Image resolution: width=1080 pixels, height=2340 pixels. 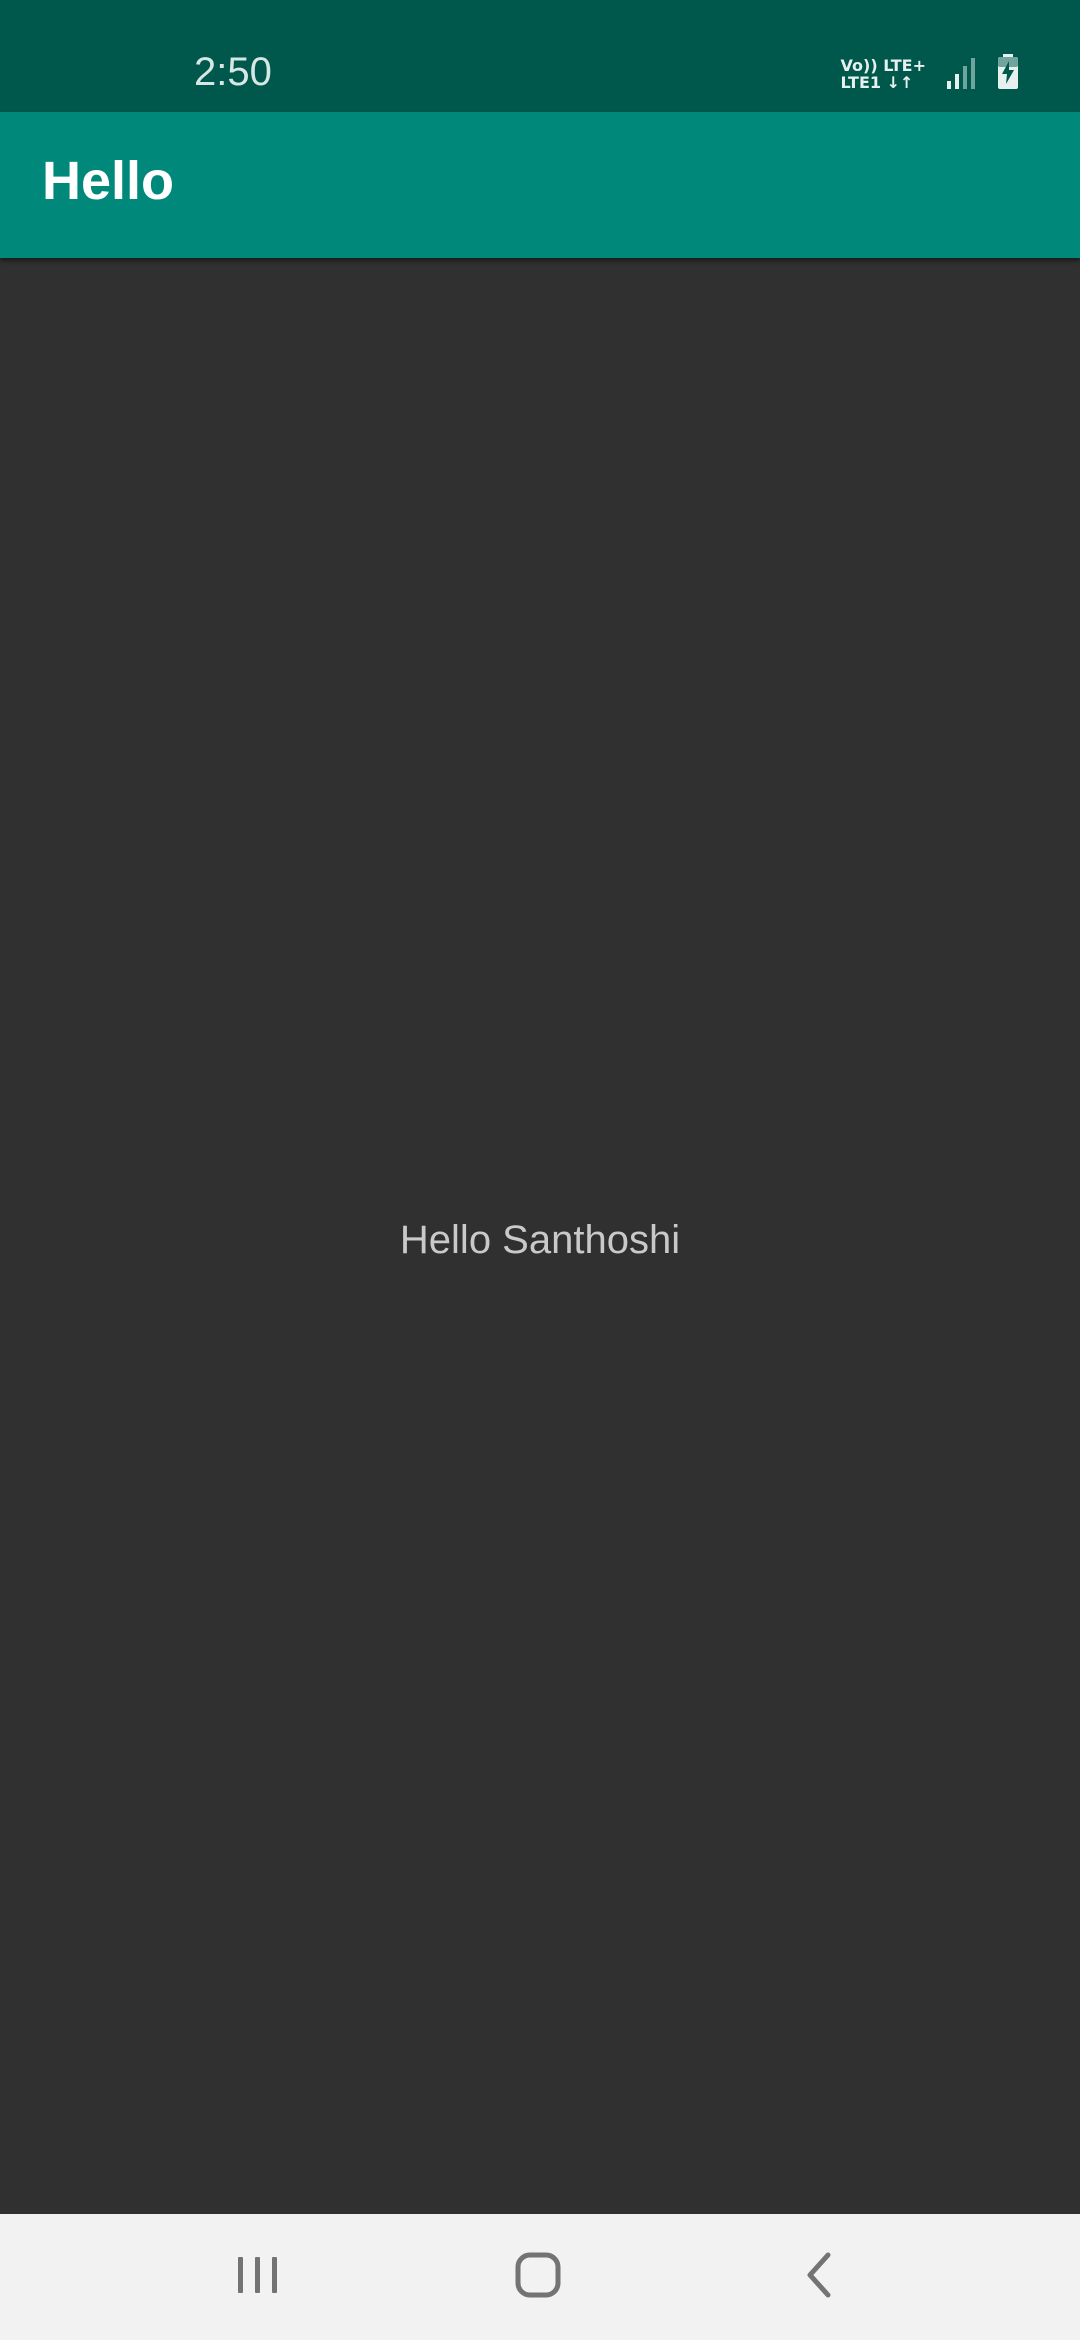 What do you see at coordinates (883, 65) in the screenshot?
I see `volte-line-1: Vo)) LTE+` at bounding box center [883, 65].